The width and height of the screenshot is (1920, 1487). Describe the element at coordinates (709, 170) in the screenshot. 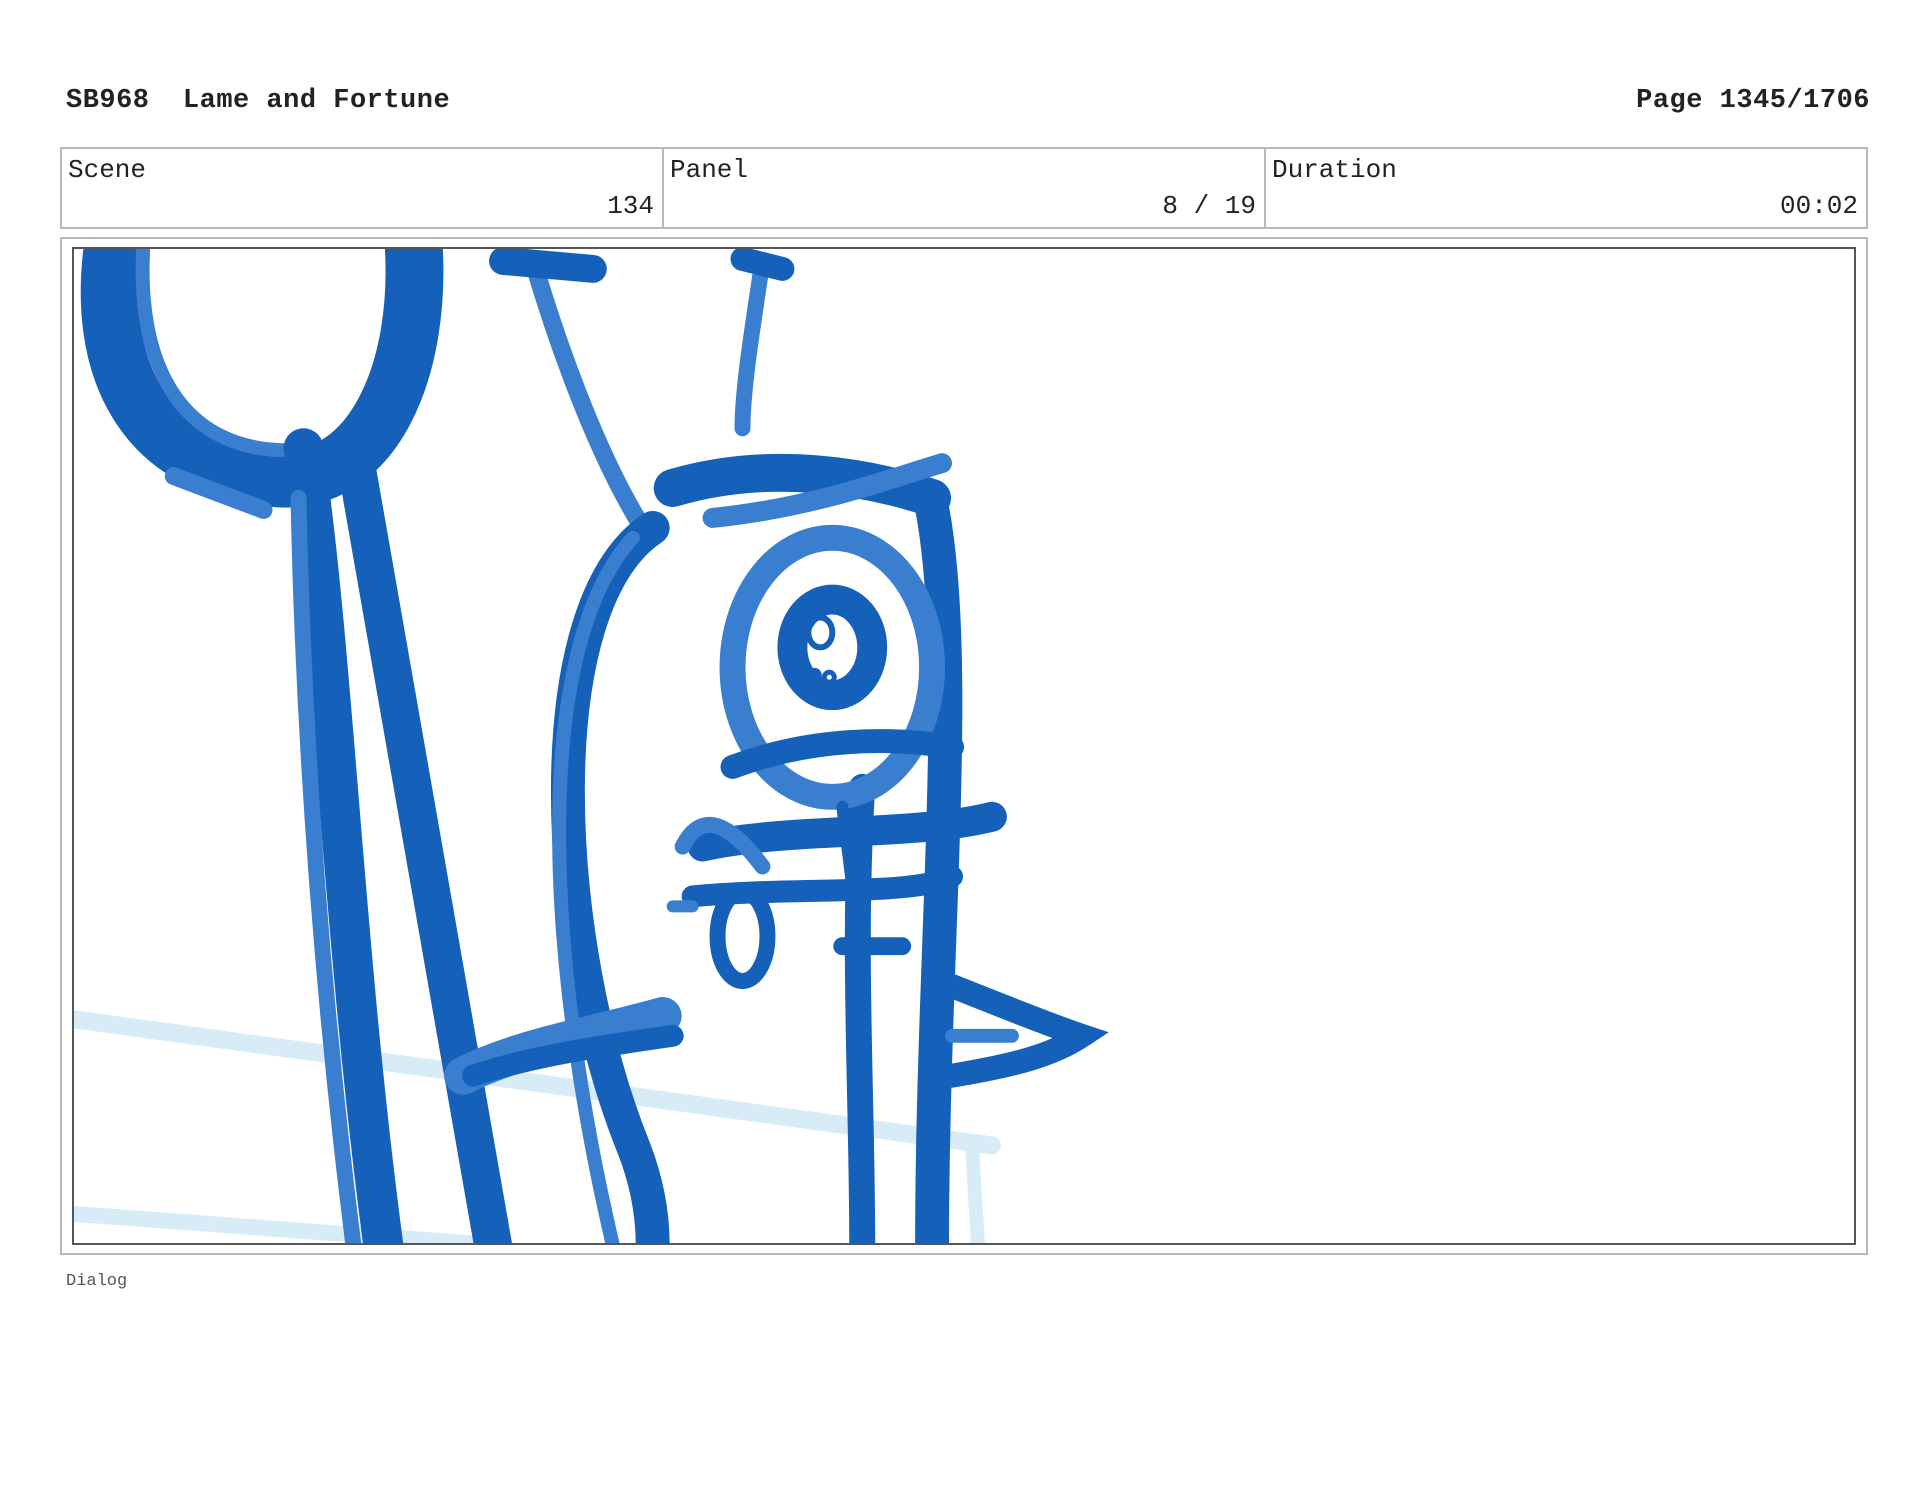

I see `panel-label: Panel` at that location.